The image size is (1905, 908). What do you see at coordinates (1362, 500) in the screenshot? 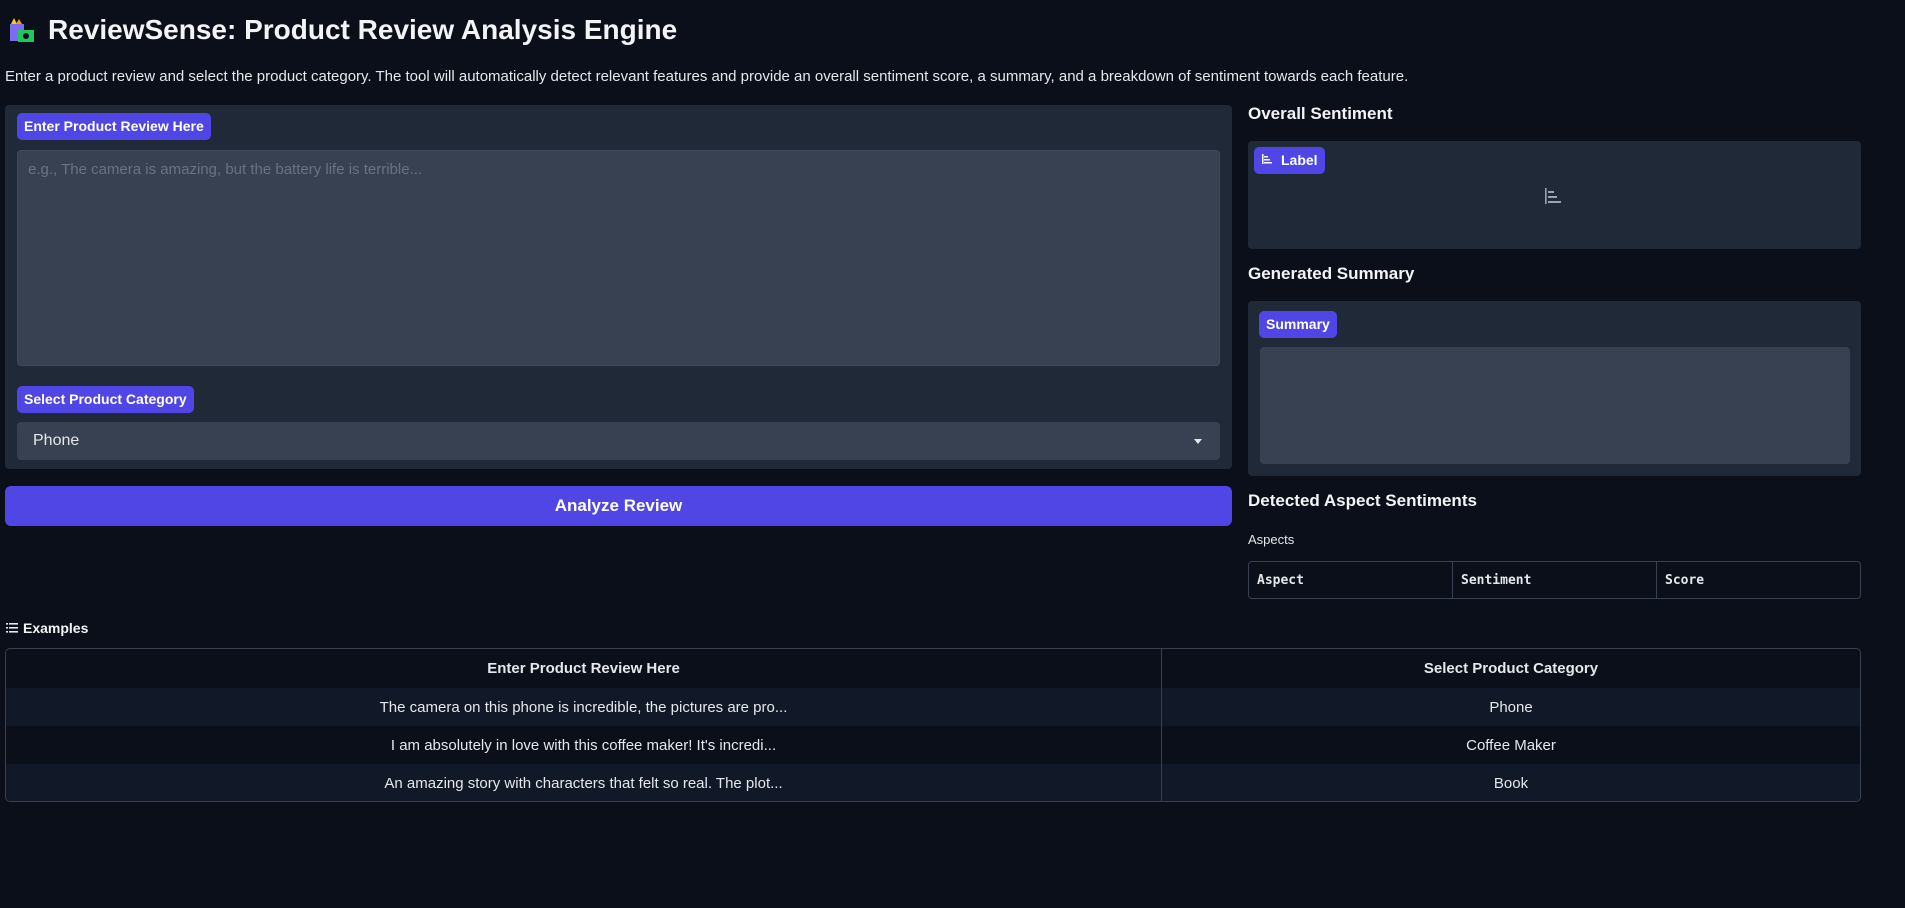
I see `aspects-heading: Detected Aspect Sentiments` at bounding box center [1362, 500].